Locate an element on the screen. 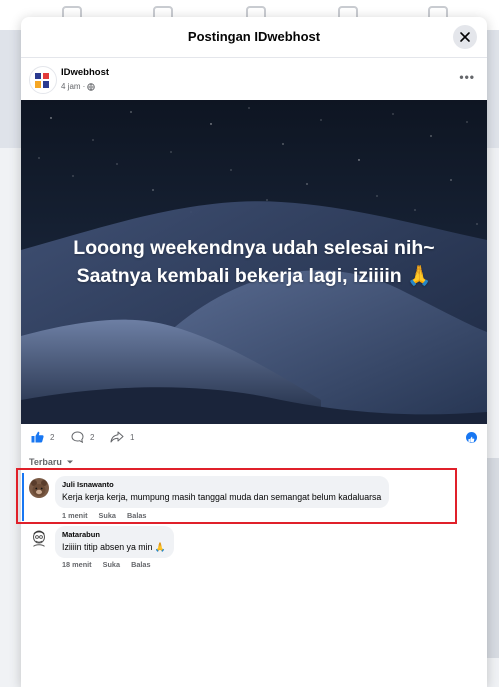 The width and height of the screenshot is (499, 687). shares-count: 1 is located at coordinates (132, 437).